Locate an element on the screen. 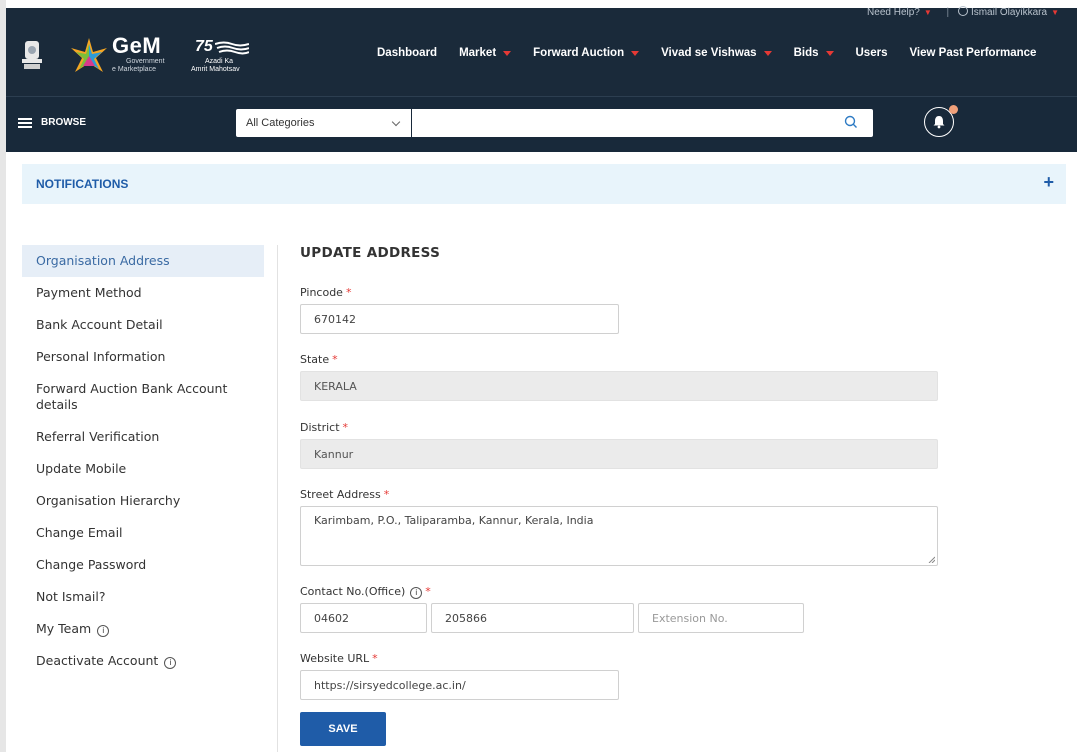 Image resolution: width=1077 pixels, height=752 pixels. hamburger-menu-icon is located at coordinates (25, 122).